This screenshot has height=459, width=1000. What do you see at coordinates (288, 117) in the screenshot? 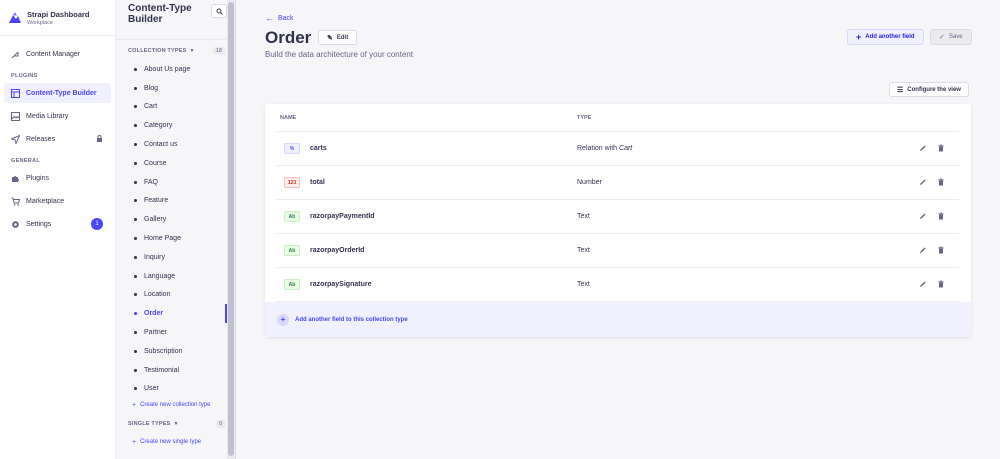
I see `column-header-name: NAME` at bounding box center [288, 117].